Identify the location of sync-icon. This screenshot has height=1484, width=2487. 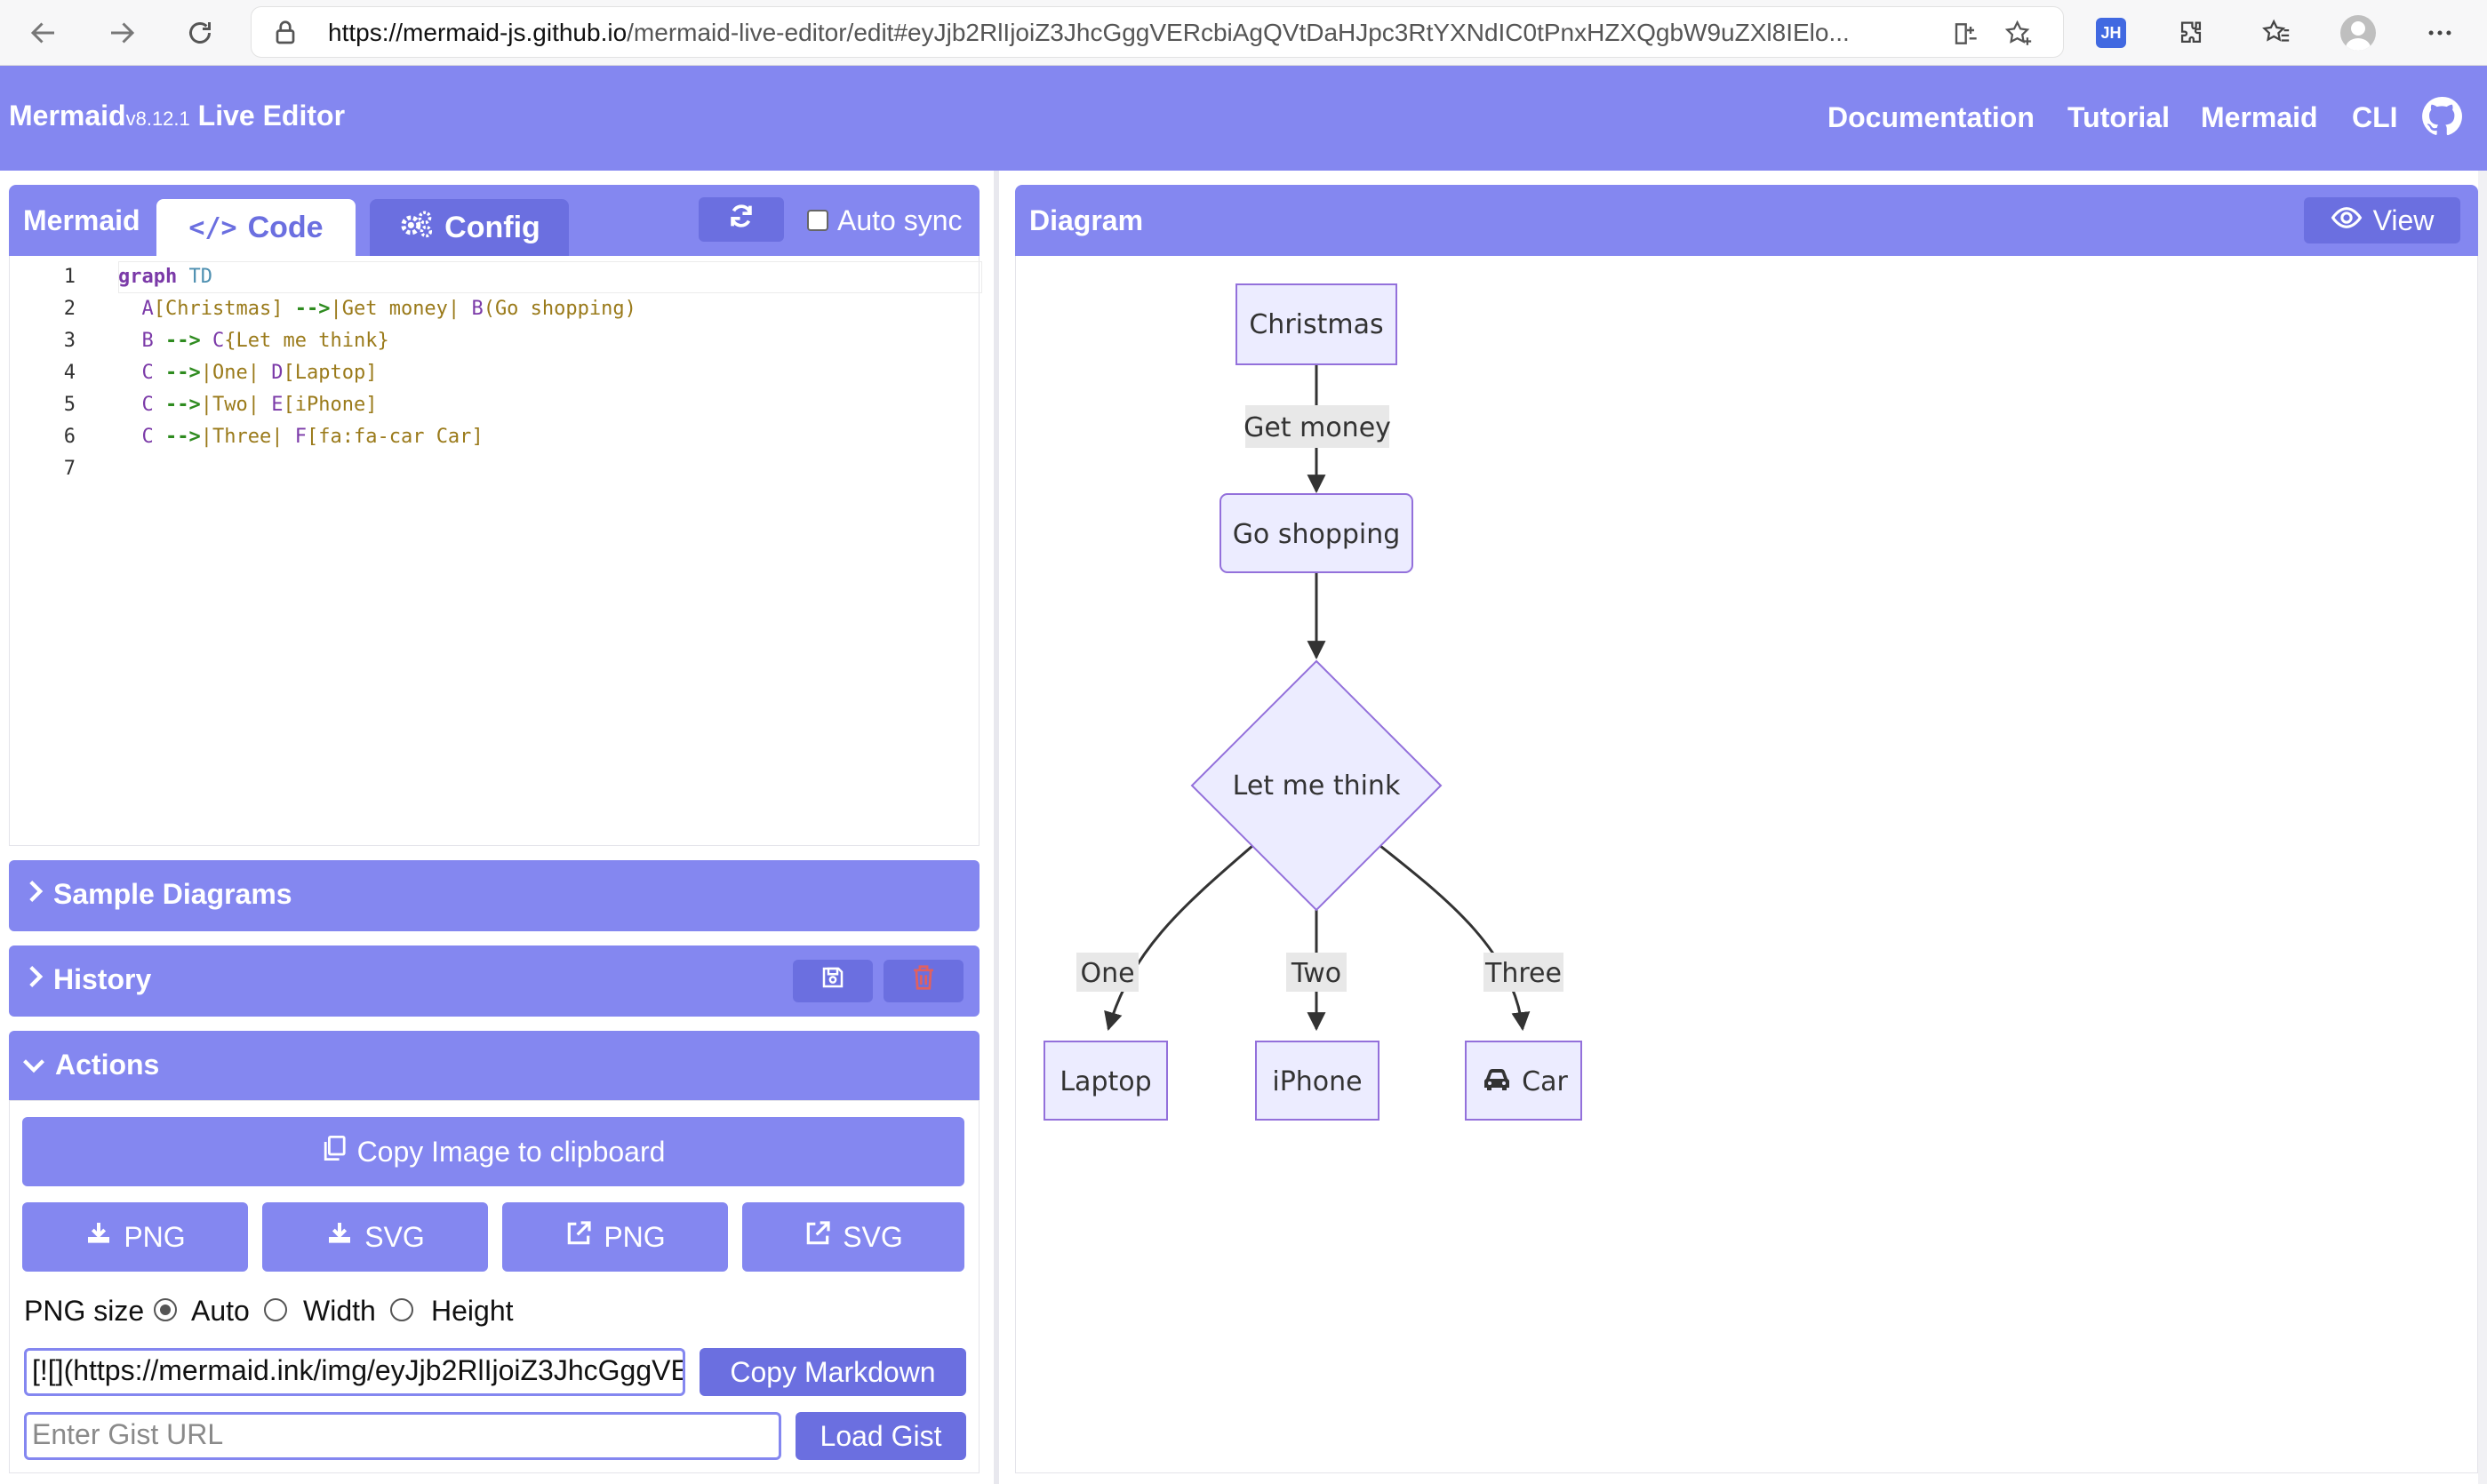
(741, 219).